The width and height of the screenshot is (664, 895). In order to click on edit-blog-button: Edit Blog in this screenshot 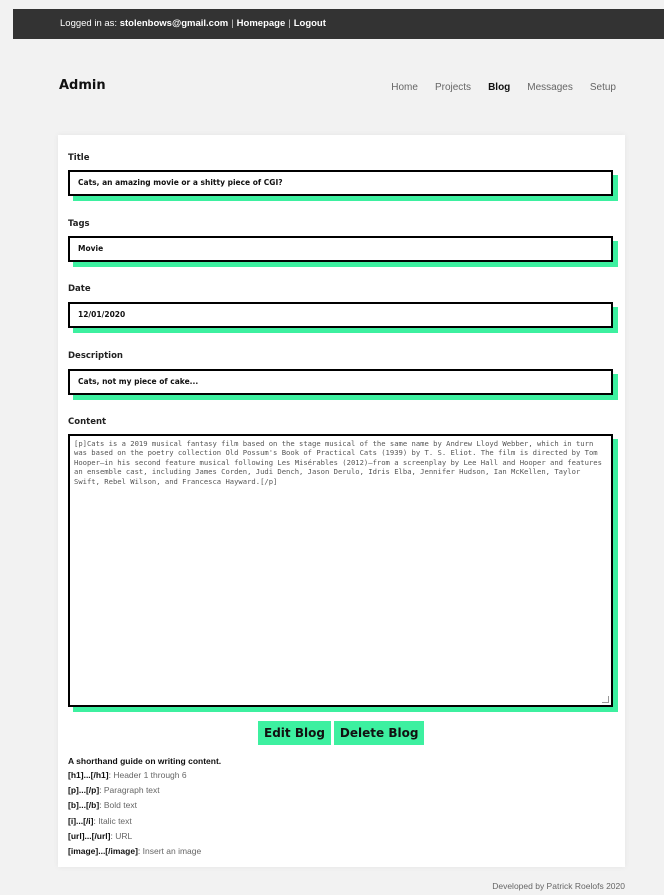, I will do `click(294, 733)`.